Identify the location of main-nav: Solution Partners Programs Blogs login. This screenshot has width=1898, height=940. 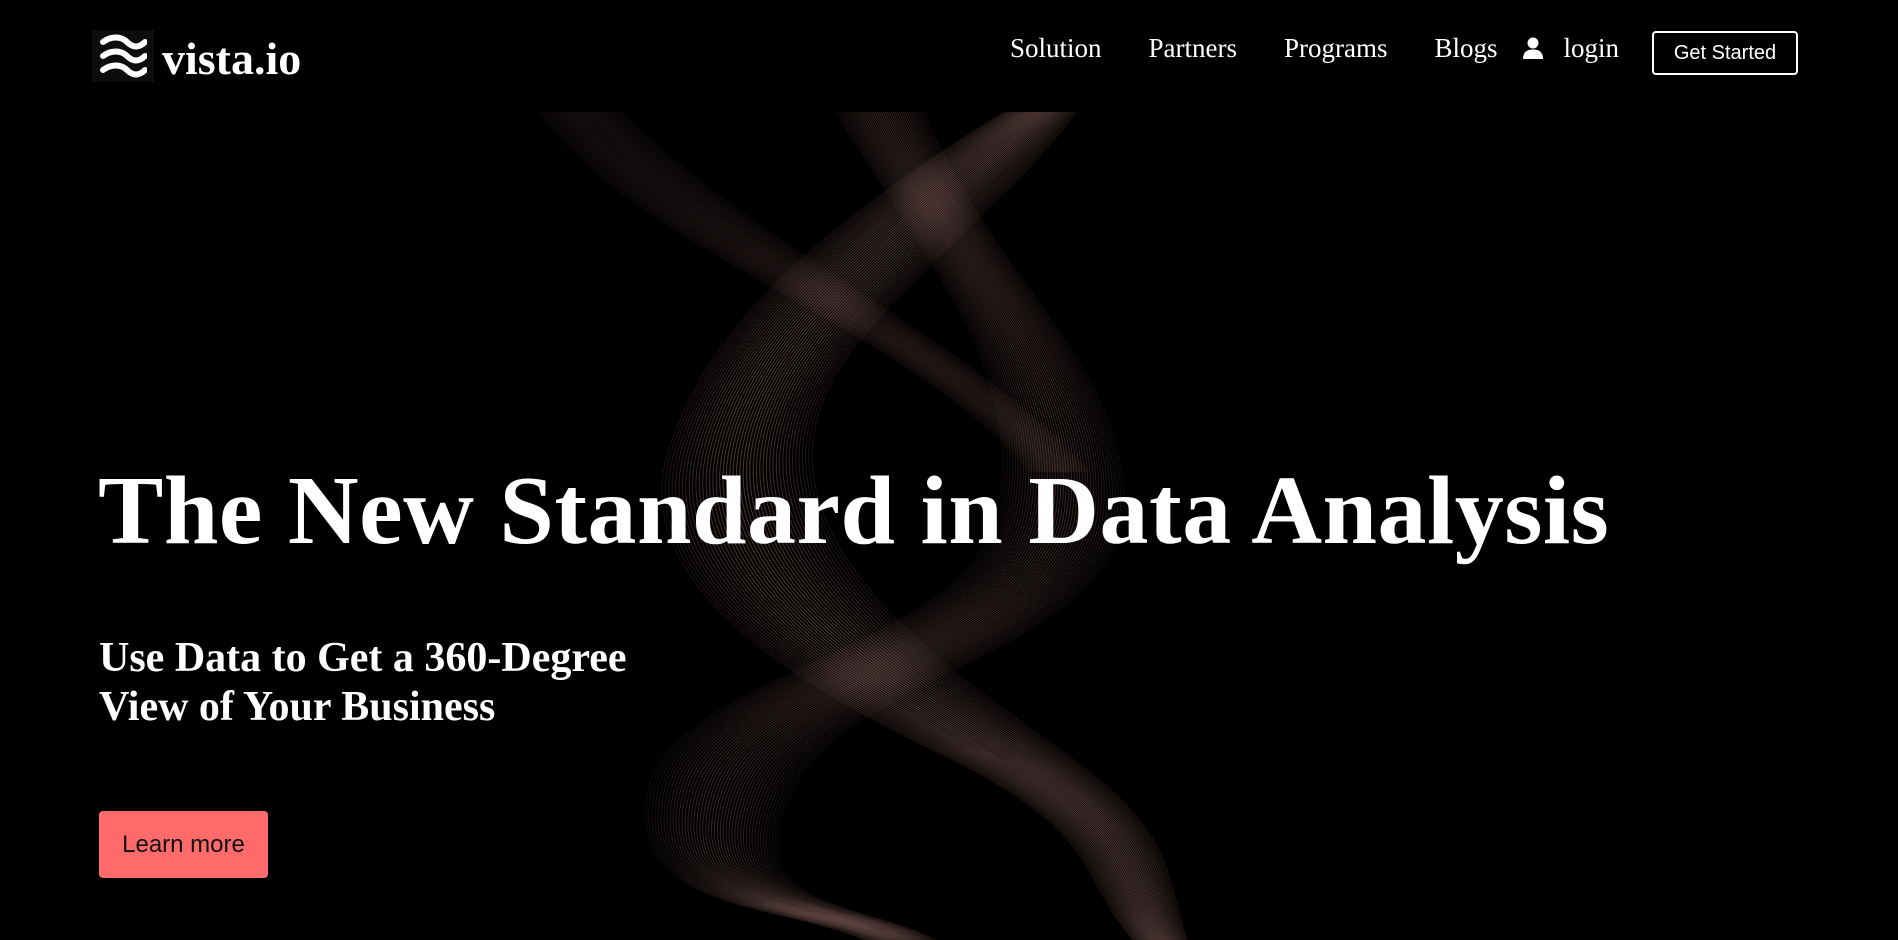
(1326, 48).